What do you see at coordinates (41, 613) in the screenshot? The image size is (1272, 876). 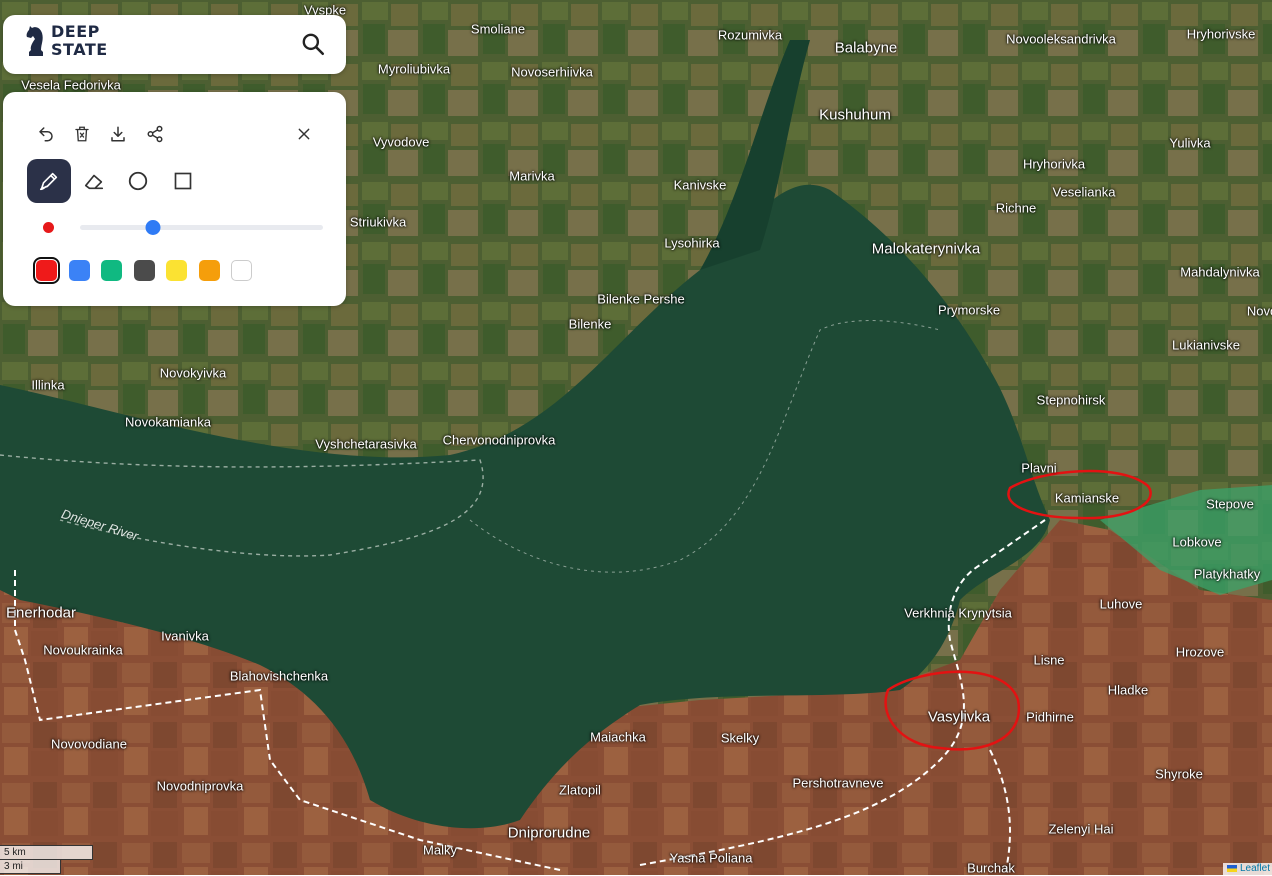 I see `place-label: Enerhodar` at bounding box center [41, 613].